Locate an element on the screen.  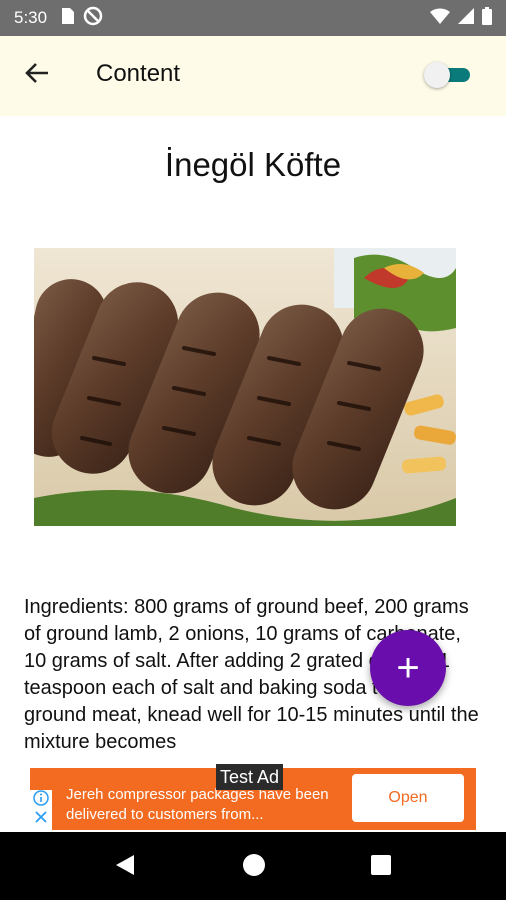
cellular-signal-icon is located at coordinates (466, 18).